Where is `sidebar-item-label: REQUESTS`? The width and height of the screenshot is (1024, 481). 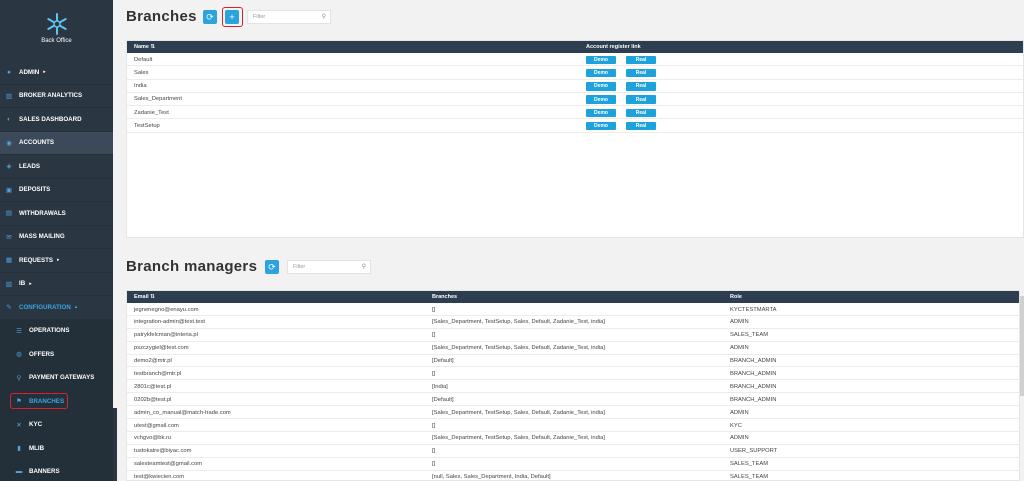 sidebar-item-label: REQUESTS is located at coordinates (36, 260).